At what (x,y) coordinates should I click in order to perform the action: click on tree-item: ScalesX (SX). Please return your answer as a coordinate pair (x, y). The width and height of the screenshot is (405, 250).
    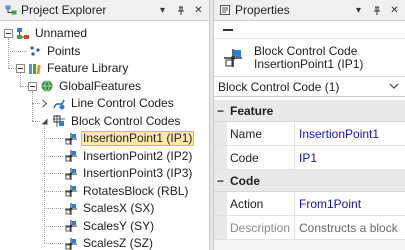
    Looking at the image, I should click on (104, 208).